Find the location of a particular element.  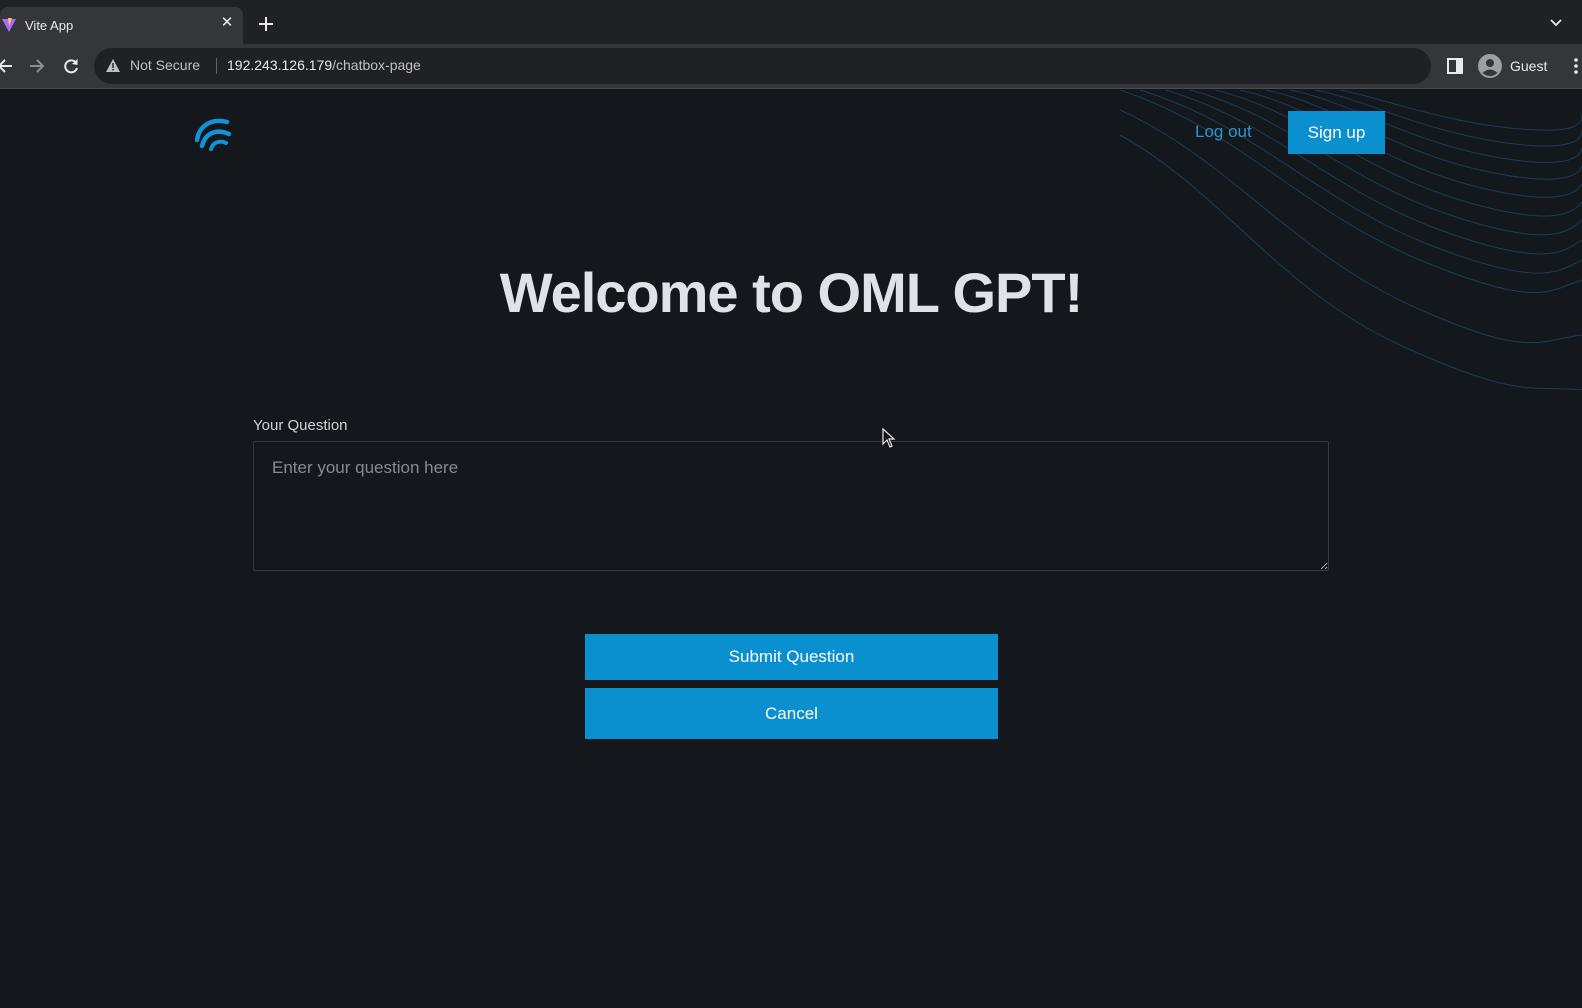

url-text: 192.243.126.179/chatbox-page is located at coordinates (324, 65).